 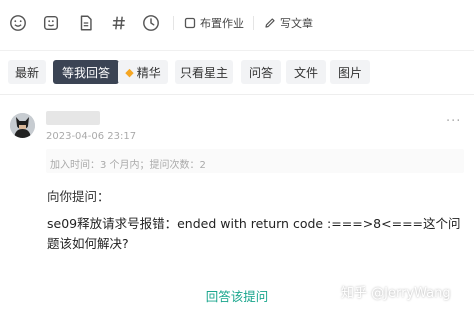 What do you see at coordinates (222, 23) in the screenshot?
I see `assign-homework-label: 布置作业` at bounding box center [222, 23].